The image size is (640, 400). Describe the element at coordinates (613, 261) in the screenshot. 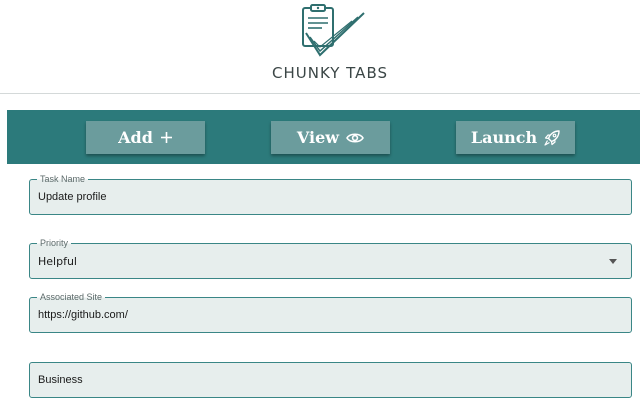

I see `caret-down-icon` at that location.